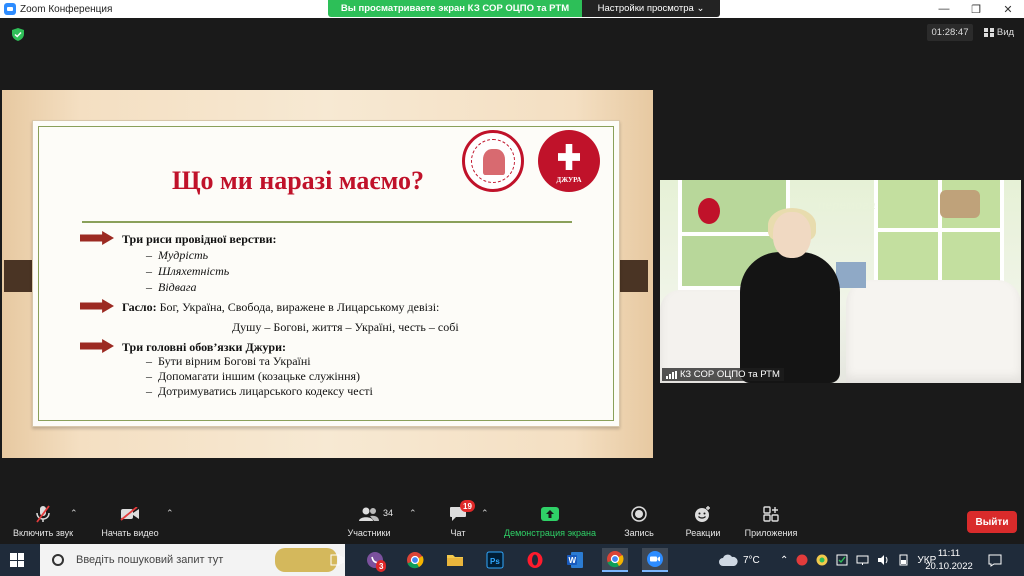 Image resolution: width=1024 pixels, height=576 pixels. Describe the element at coordinates (703, 524) in the screenshot. I see `reactions-button: Реакции` at that location.